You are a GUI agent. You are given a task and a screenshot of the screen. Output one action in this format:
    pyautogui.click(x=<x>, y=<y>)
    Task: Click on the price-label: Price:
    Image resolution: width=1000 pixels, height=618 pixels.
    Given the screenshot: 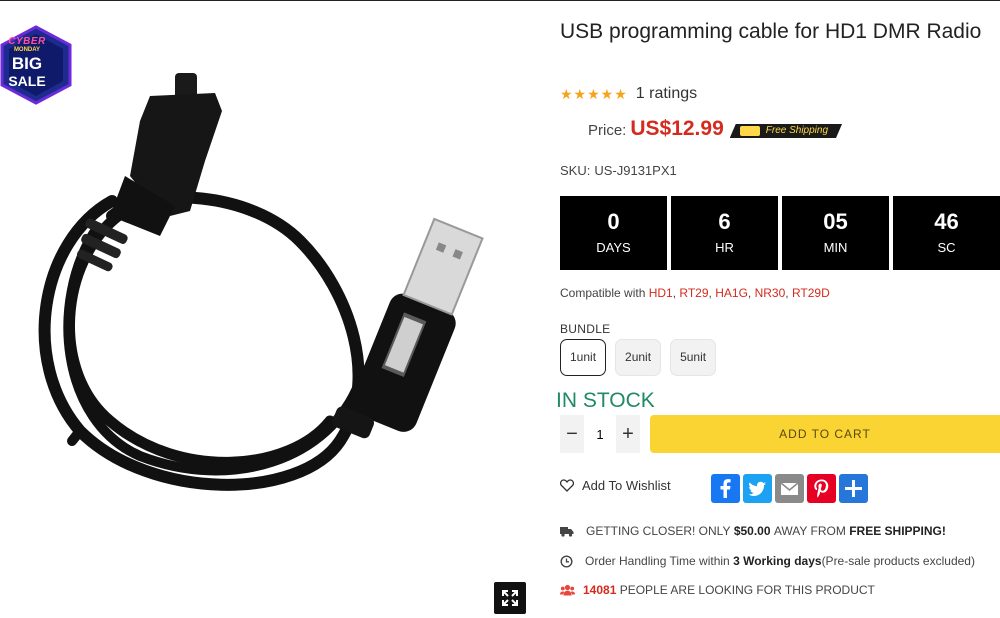 What is the action you would take?
    pyautogui.click(x=607, y=130)
    